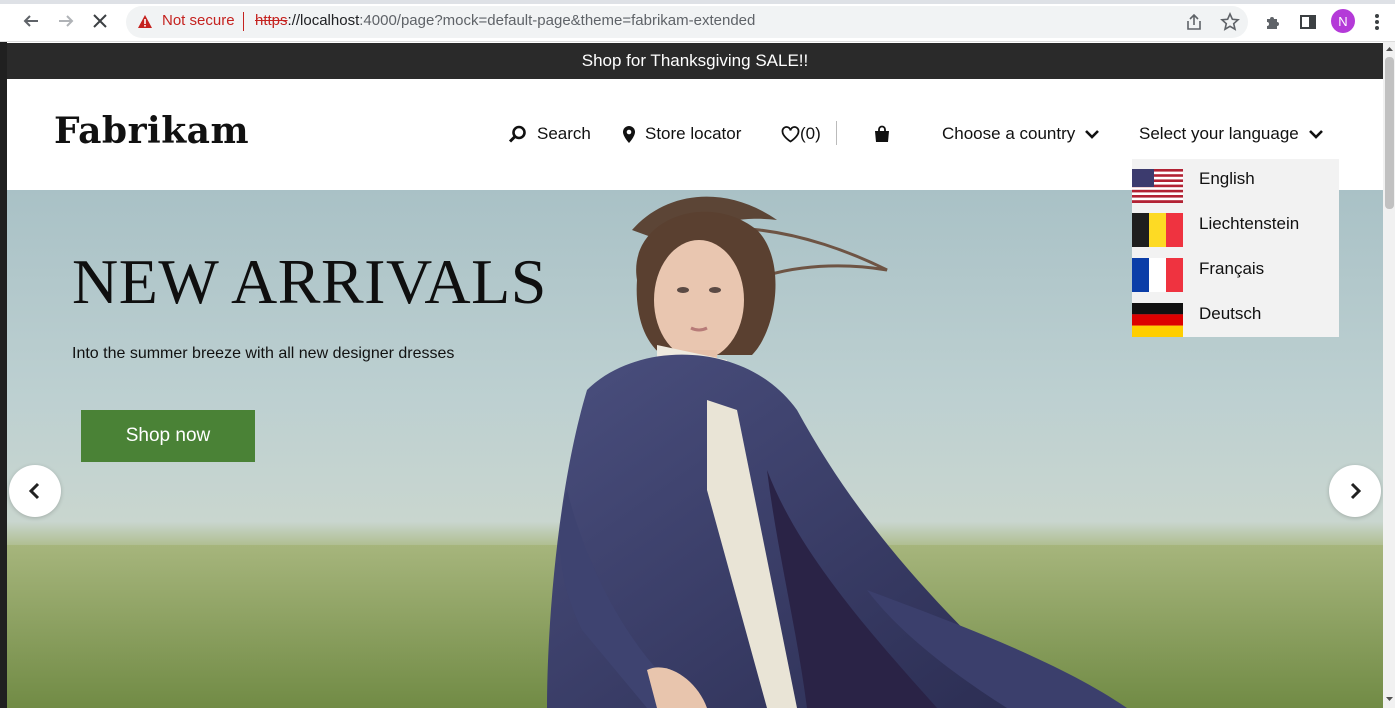 Image resolution: width=1395 pixels, height=708 pixels. Describe the element at coordinates (323, 20) in the screenshot. I see `url-host: ://localhost` at that location.